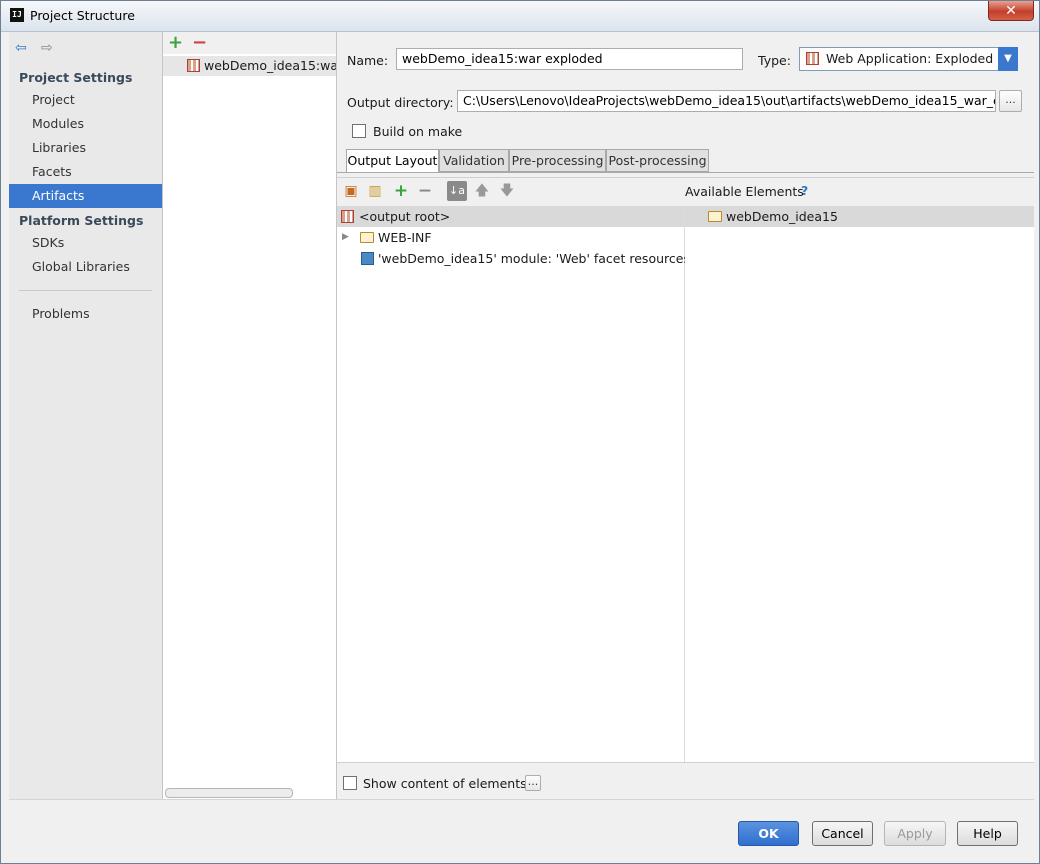  I want to click on add-artifact-icon: +, so click(175, 43).